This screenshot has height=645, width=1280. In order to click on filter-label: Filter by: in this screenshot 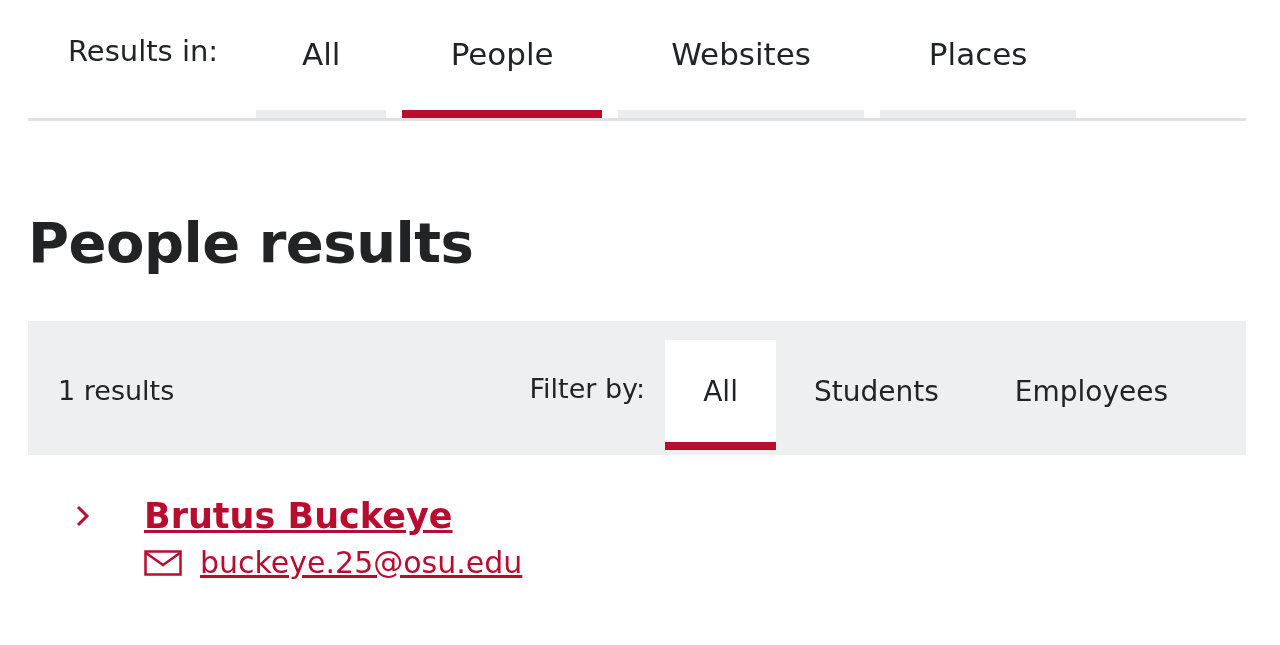, I will do `click(587, 388)`.